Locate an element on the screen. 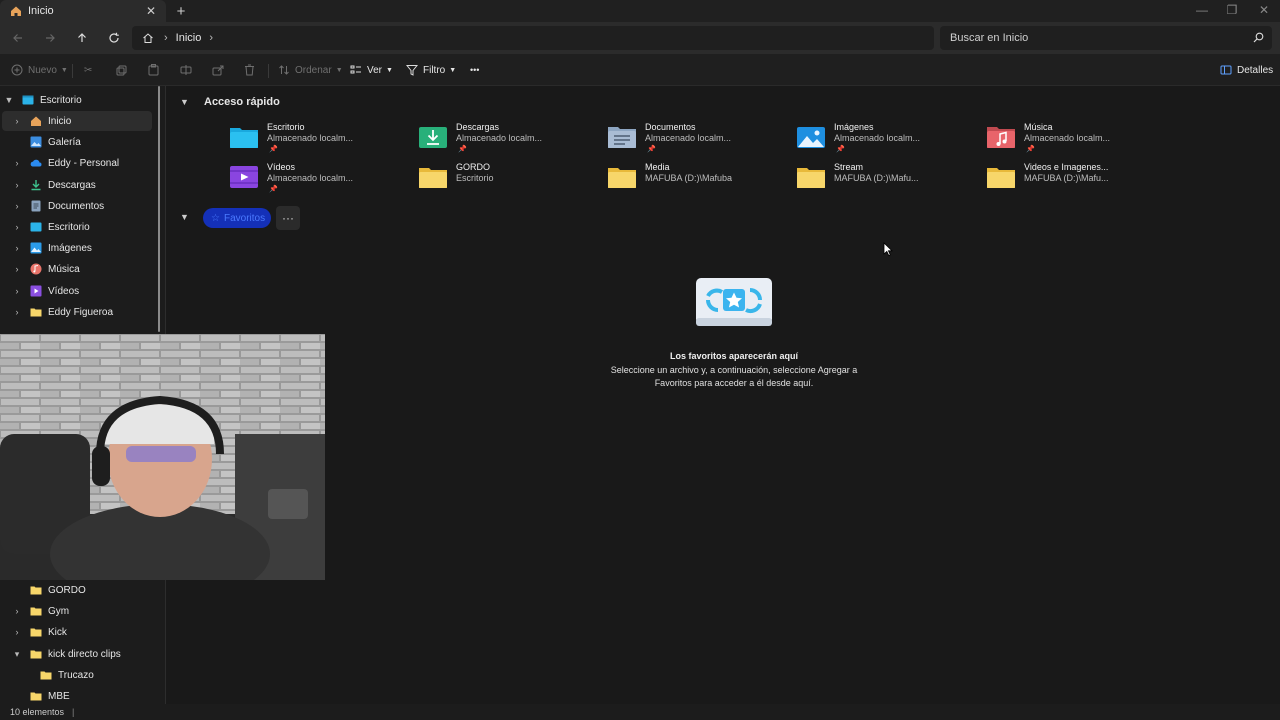 This screenshot has width=1280, height=720. share-button is located at coordinates (218, 70).